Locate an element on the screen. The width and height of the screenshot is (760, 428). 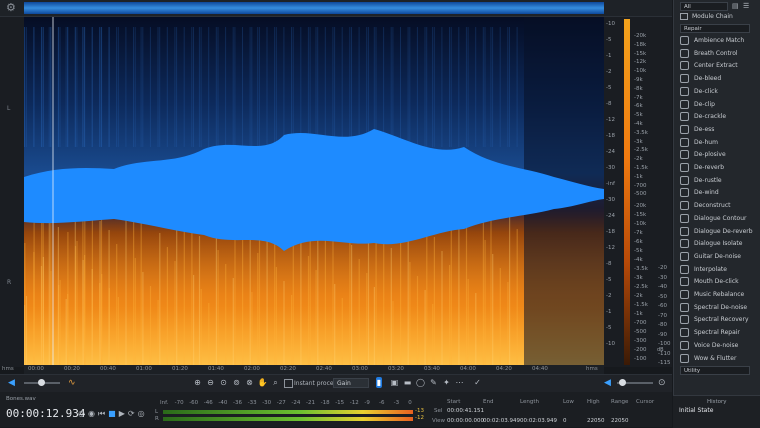
sel-start: 00:00:41.151 is located at coordinates (465, 411).